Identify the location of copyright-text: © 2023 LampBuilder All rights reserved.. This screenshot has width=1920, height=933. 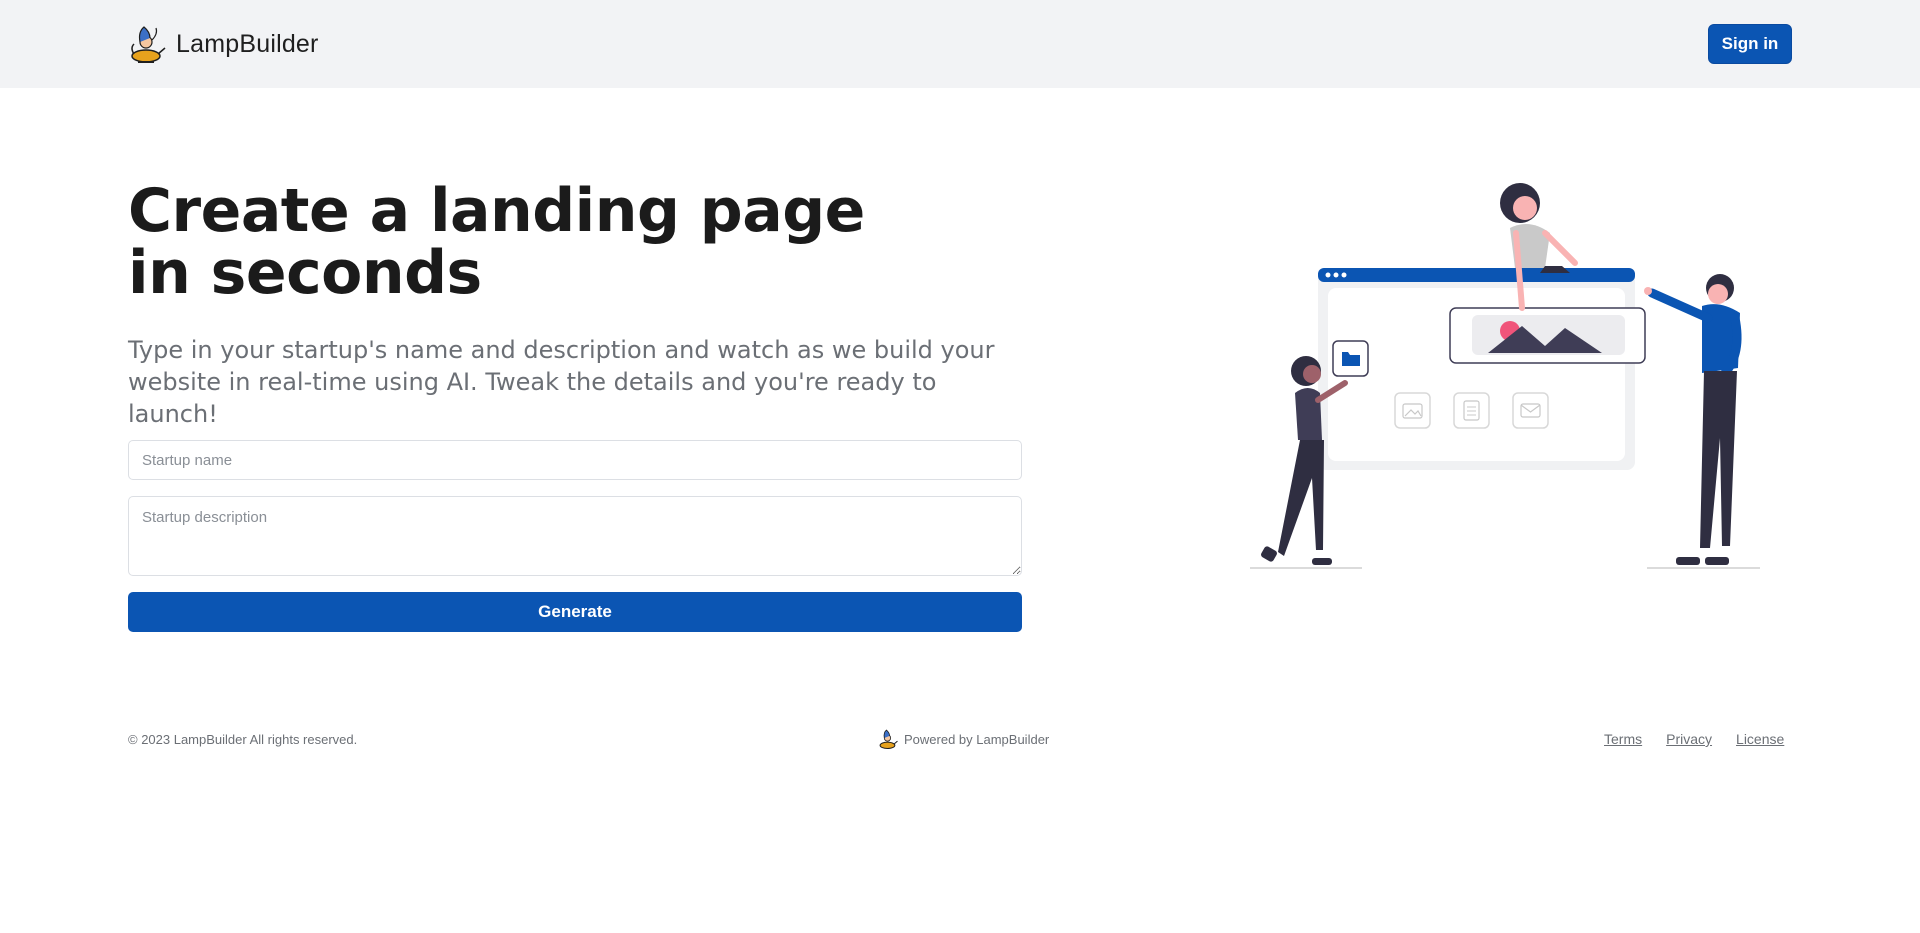
(243, 739).